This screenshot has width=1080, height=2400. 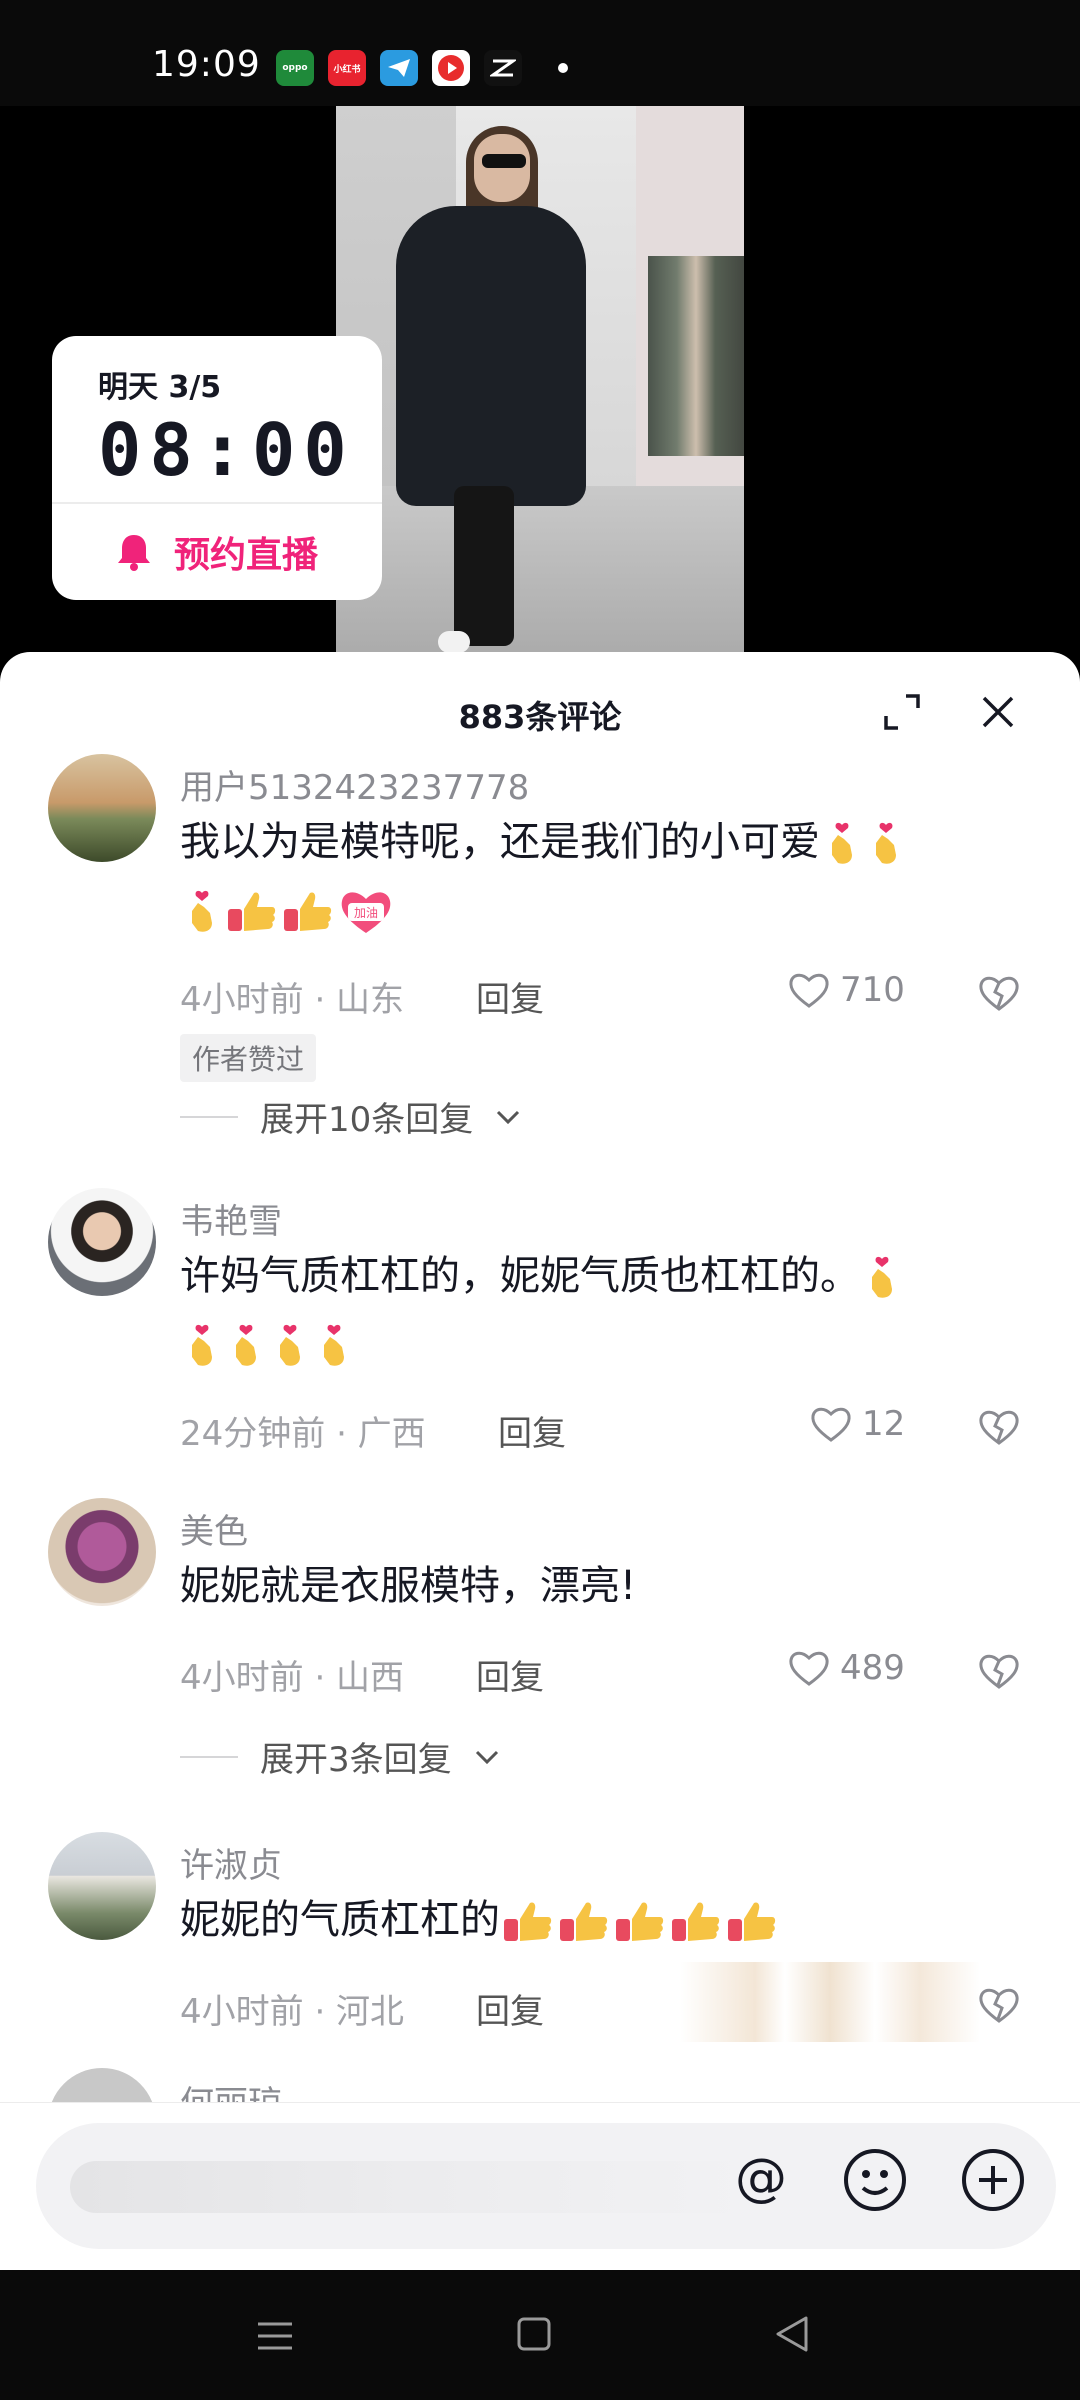 What do you see at coordinates (231, 1862) in the screenshot?
I see `comment-username: 许淑贞` at bounding box center [231, 1862].